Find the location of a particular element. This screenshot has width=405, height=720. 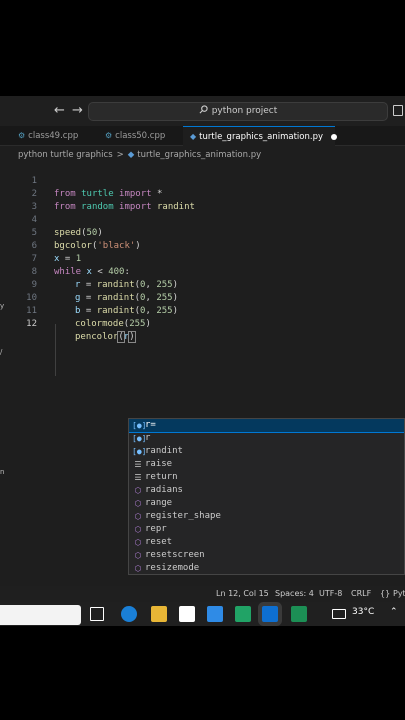

suggestion-item: [●] r= is located at coordinates (266, 426).